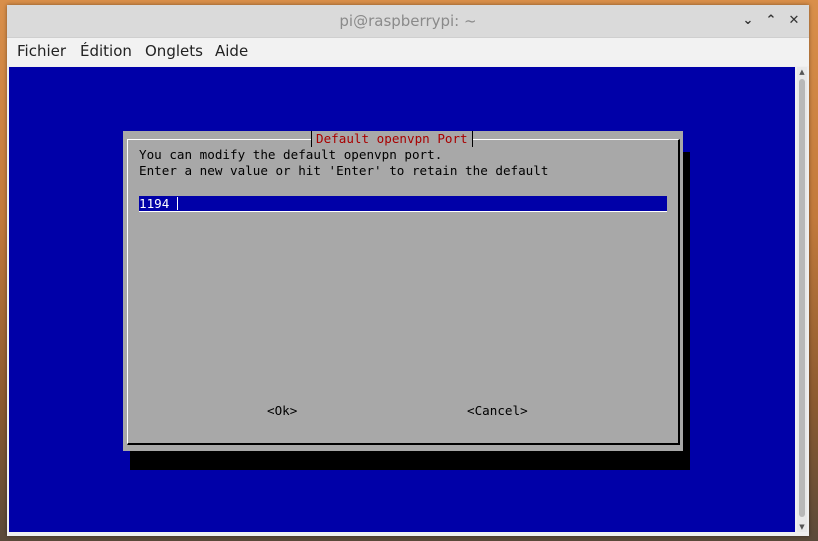 This screenshot has height=541, width=818. What do you see at coordinates (408, 52) in the screenshot?
I see `menu-bar: Fichier Édition Onglets Aide` at bounding box center [408, 52].